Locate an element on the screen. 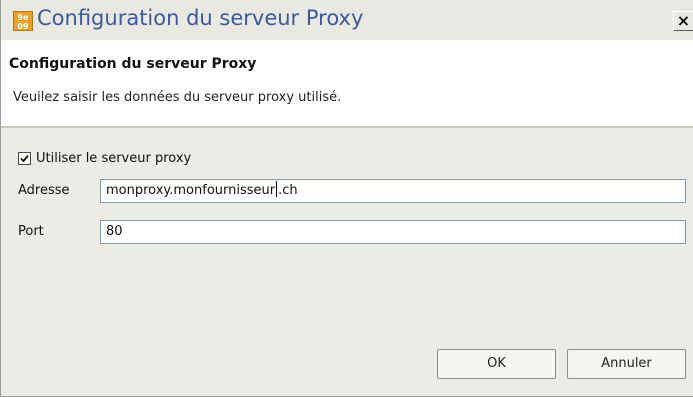 The height and width of the screenshot is (397, 693). window-title: Configuration du serveur Proxy is located at coordinates (200, 18).